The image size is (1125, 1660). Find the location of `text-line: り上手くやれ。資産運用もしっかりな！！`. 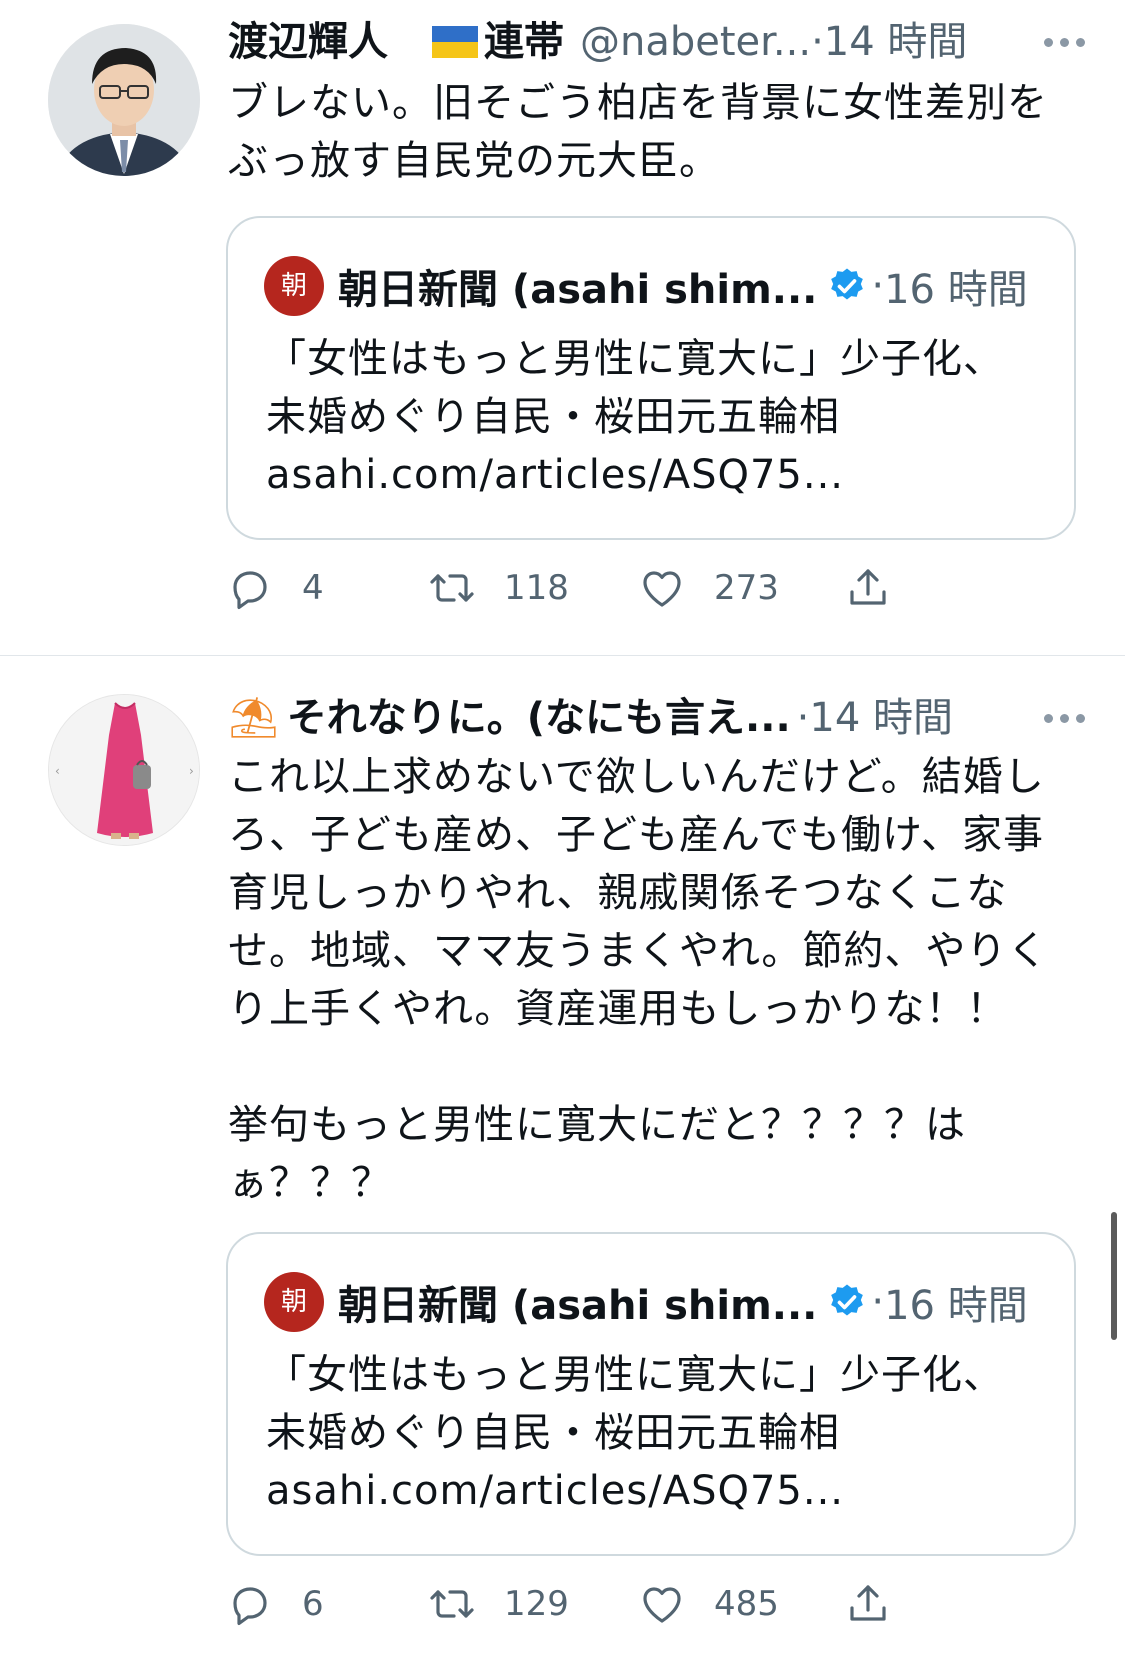

text-line: り上手くやれ。資産運用もしっかりな！！ is located at coordinates (618, 1009).